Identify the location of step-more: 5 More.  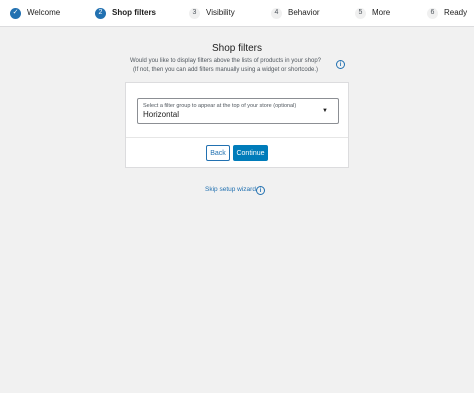
(372, 13).